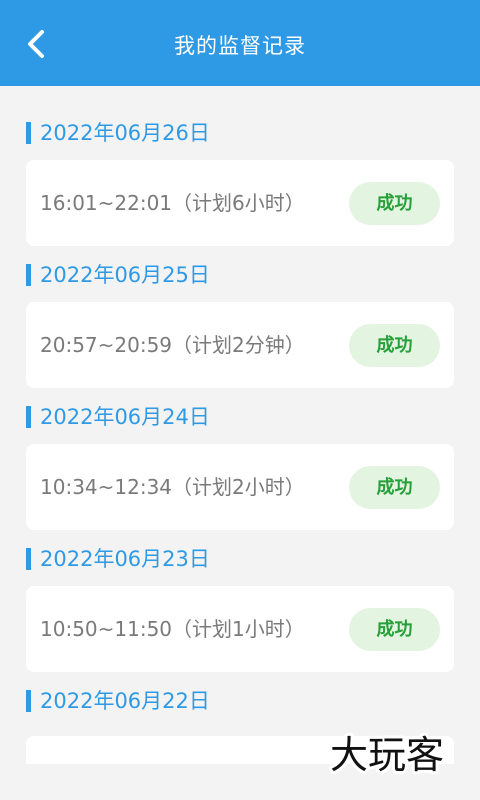  I want to click on date-header: 2022年06月22日, so click(253, 701).